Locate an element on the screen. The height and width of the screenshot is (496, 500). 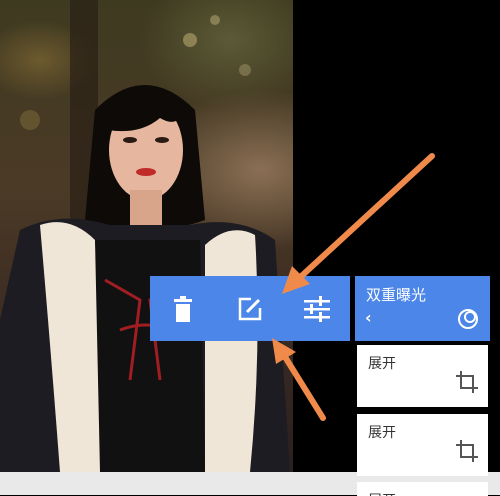
double-exposure-panel: 双重曝光 ‹ is located at coordinates (422, 308).